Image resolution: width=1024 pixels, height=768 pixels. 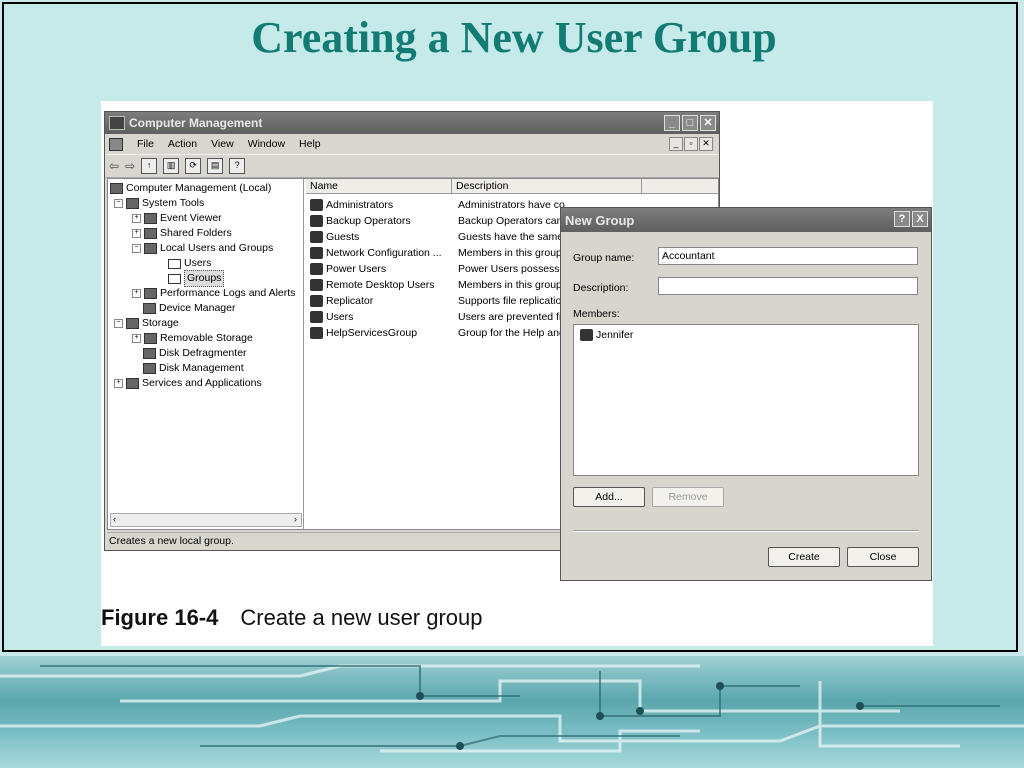 I want to click on tree-item-storage: − Storage, so click(x=146, y=323).